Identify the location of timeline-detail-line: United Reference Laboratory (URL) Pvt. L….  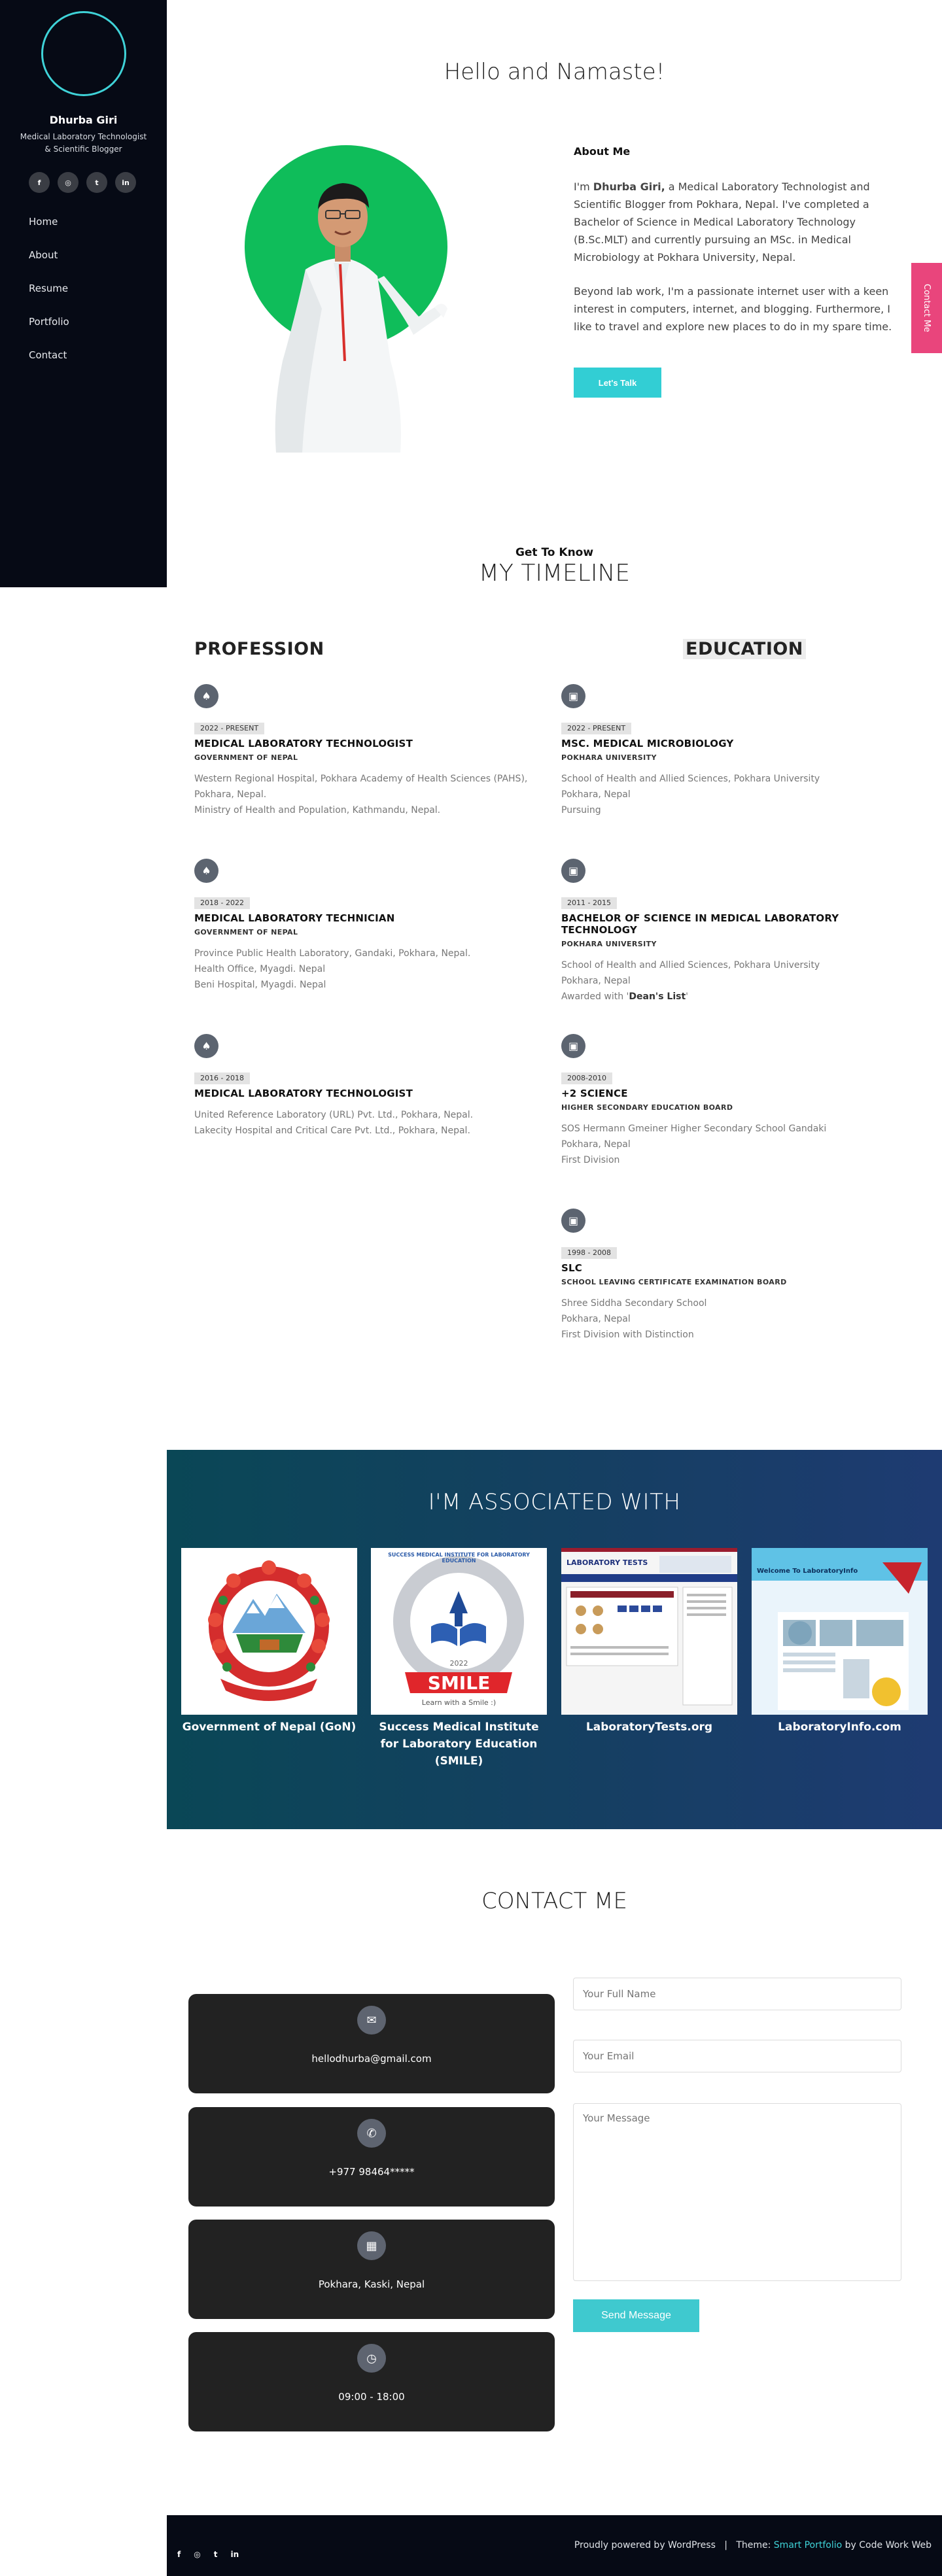
(334, 1115).